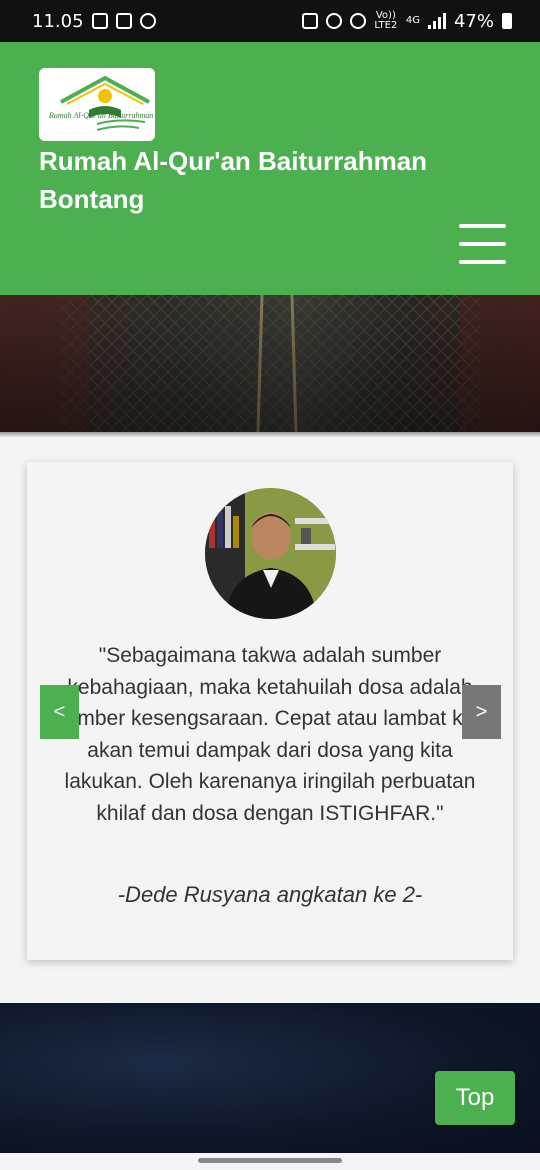 The image size is (540, 1170). I want to click on network-indicator: 4G, so click(412, 20).